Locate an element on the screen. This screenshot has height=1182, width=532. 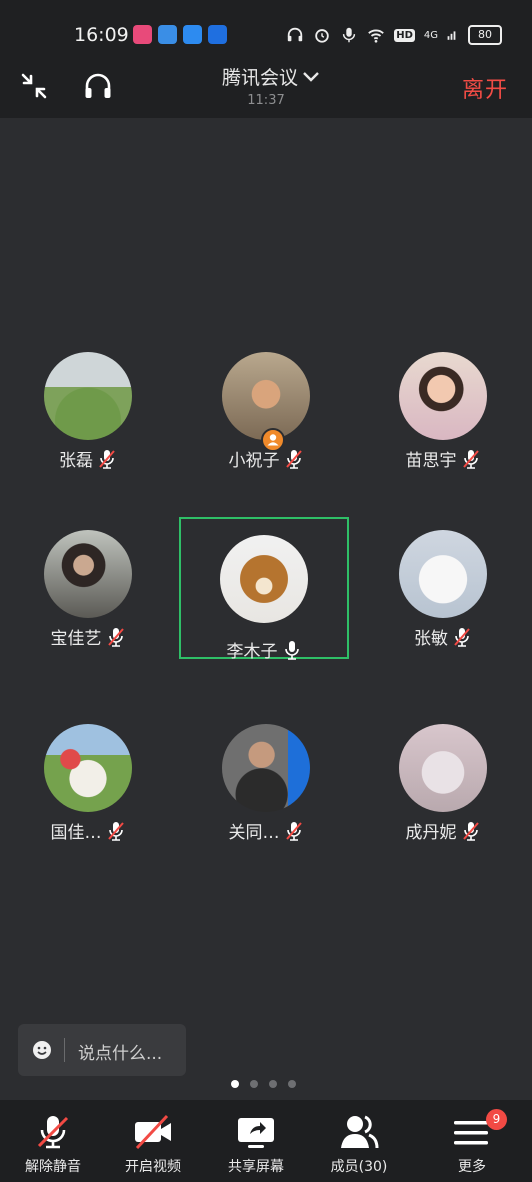
emoji-icon is located at coordinates (42, 1050).